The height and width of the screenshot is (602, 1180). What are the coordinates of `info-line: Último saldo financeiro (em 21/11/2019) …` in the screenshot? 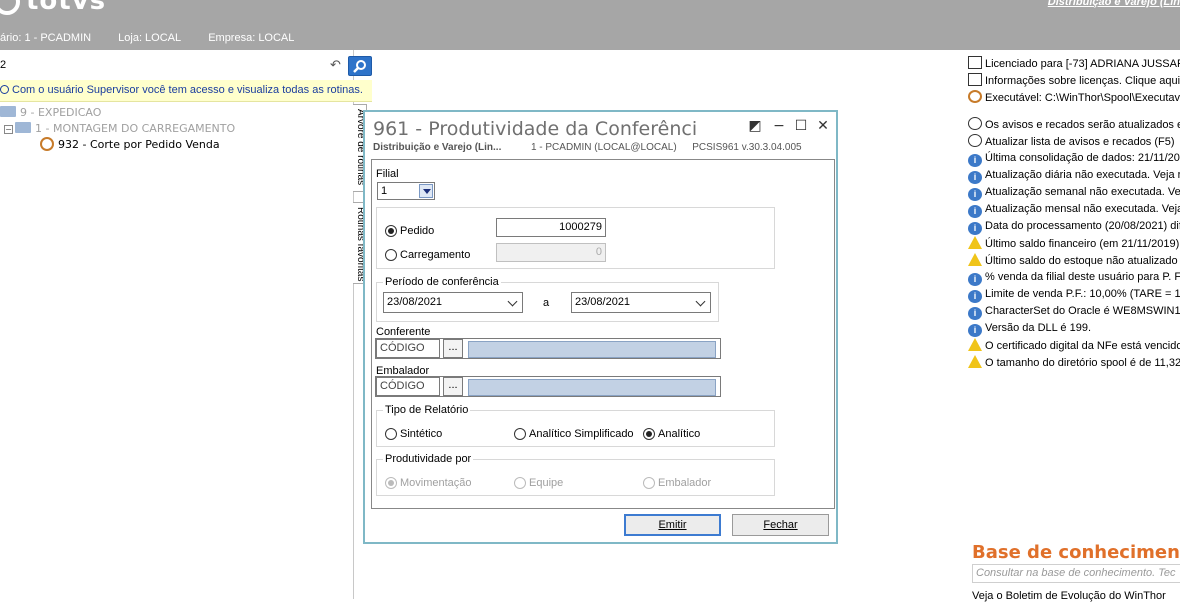 It's located at (1074, 244).